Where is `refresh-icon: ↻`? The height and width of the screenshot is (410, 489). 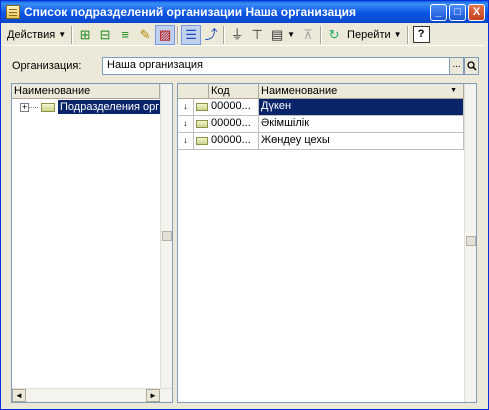 refresh-icon: ↻ is located at coordinates (334, 35).